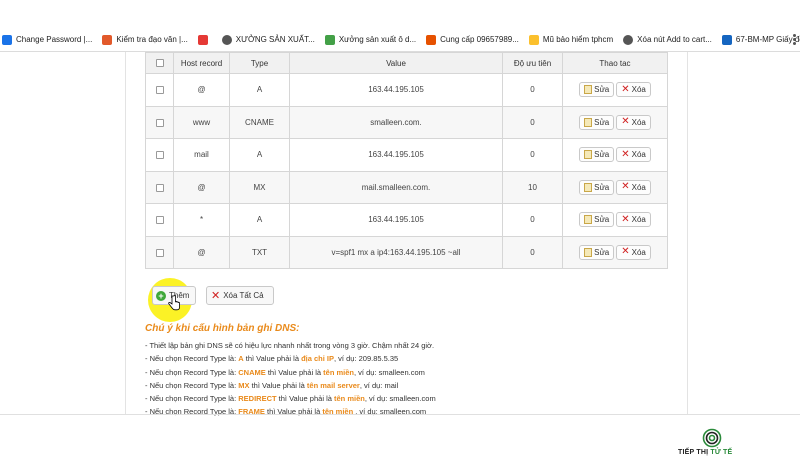  Describe the element at coordinates (107, 39) in the screenshot. I see `p-logo-icon` at that location.